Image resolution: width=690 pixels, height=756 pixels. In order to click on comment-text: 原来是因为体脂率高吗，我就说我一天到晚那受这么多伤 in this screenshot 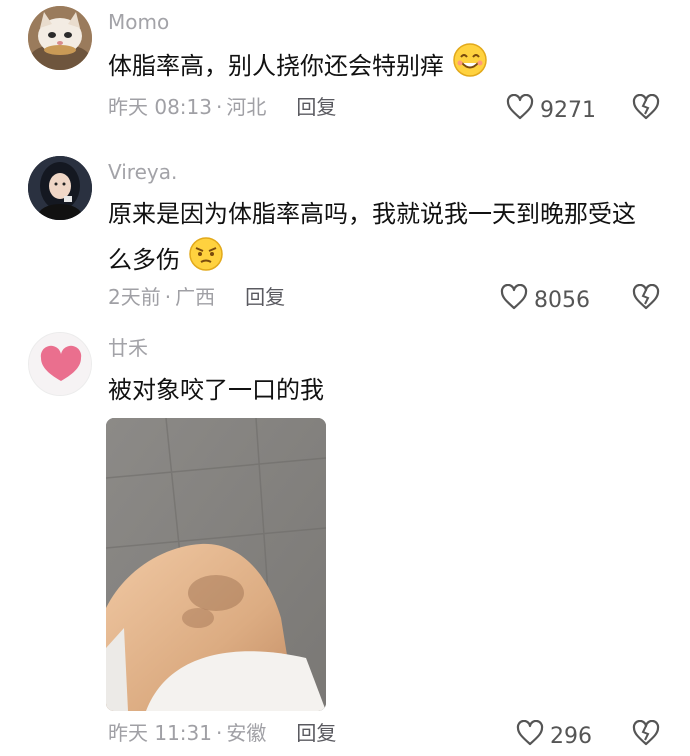, I will do `click(383, 239)`.